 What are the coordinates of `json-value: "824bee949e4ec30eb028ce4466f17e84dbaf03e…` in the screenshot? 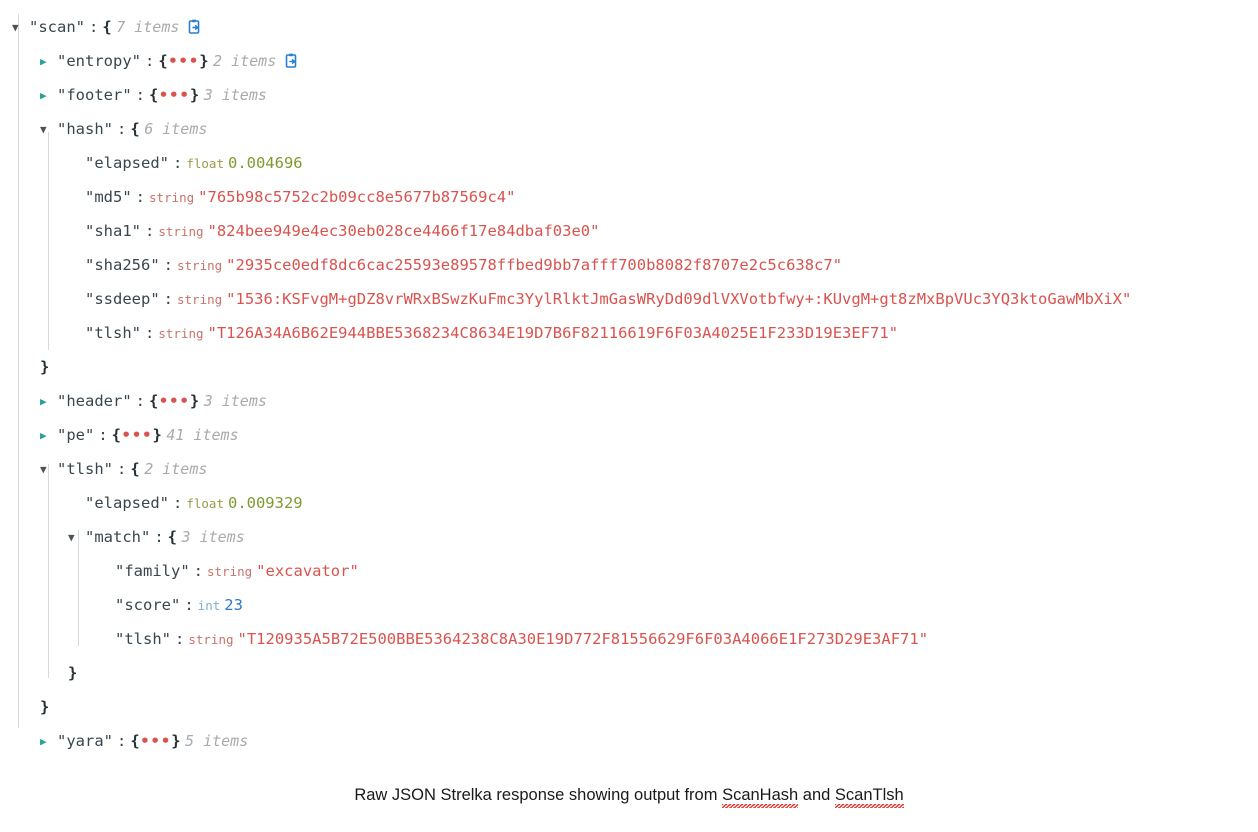 It's located at (403, 231).